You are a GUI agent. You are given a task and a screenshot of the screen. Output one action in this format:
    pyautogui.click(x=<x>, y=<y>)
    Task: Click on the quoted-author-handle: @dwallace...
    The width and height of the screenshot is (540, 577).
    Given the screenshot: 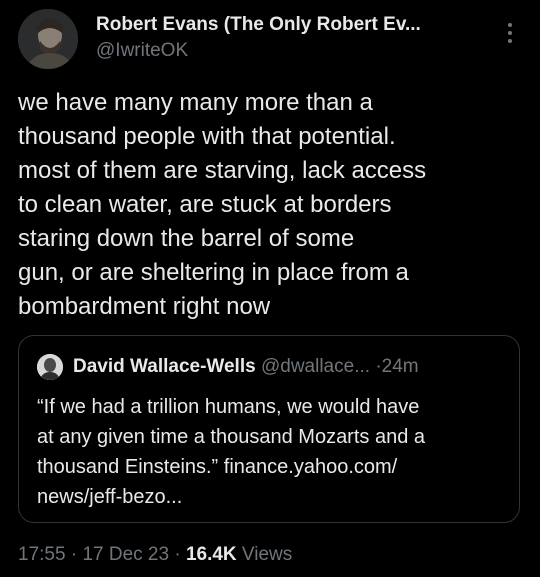 What is the action you would take?
    pyautogui.click(x=315, y=366)
    